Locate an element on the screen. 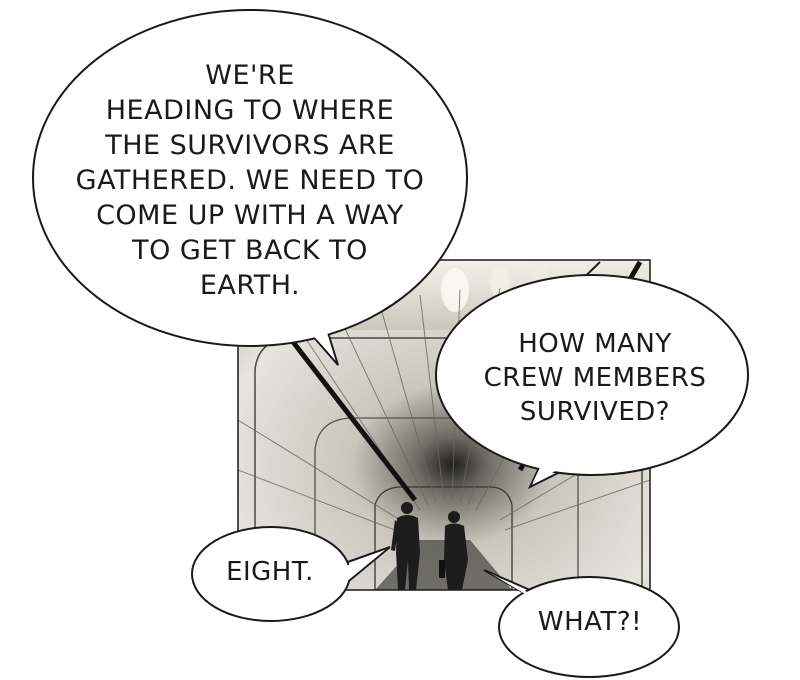  speech-line: WHAT?! is located at coordinates (590, 622).